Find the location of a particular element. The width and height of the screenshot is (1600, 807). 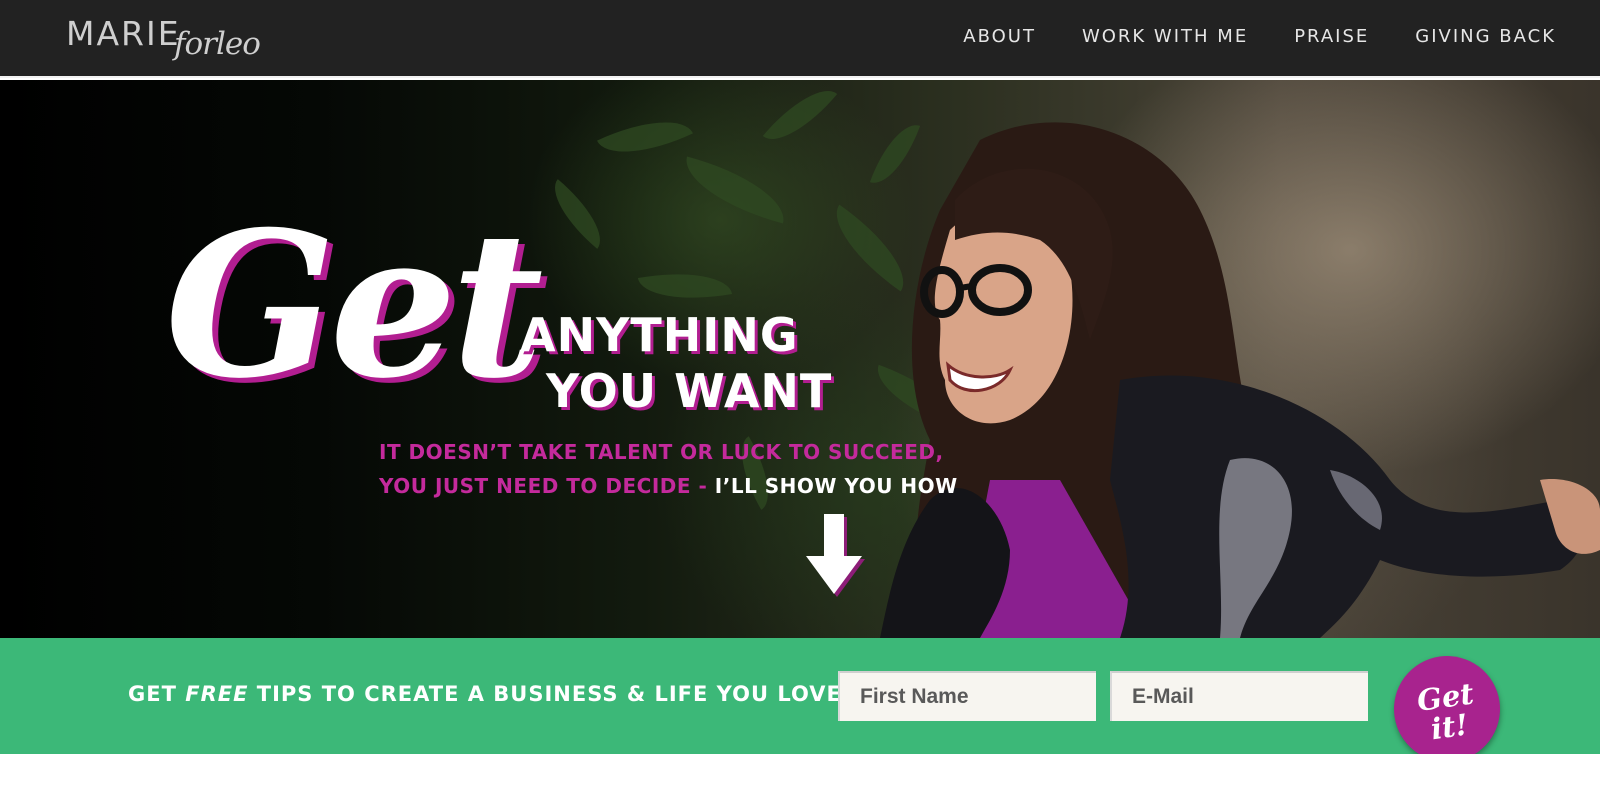

logo-wordmark: MARIE is located at coordinates (123, 33).